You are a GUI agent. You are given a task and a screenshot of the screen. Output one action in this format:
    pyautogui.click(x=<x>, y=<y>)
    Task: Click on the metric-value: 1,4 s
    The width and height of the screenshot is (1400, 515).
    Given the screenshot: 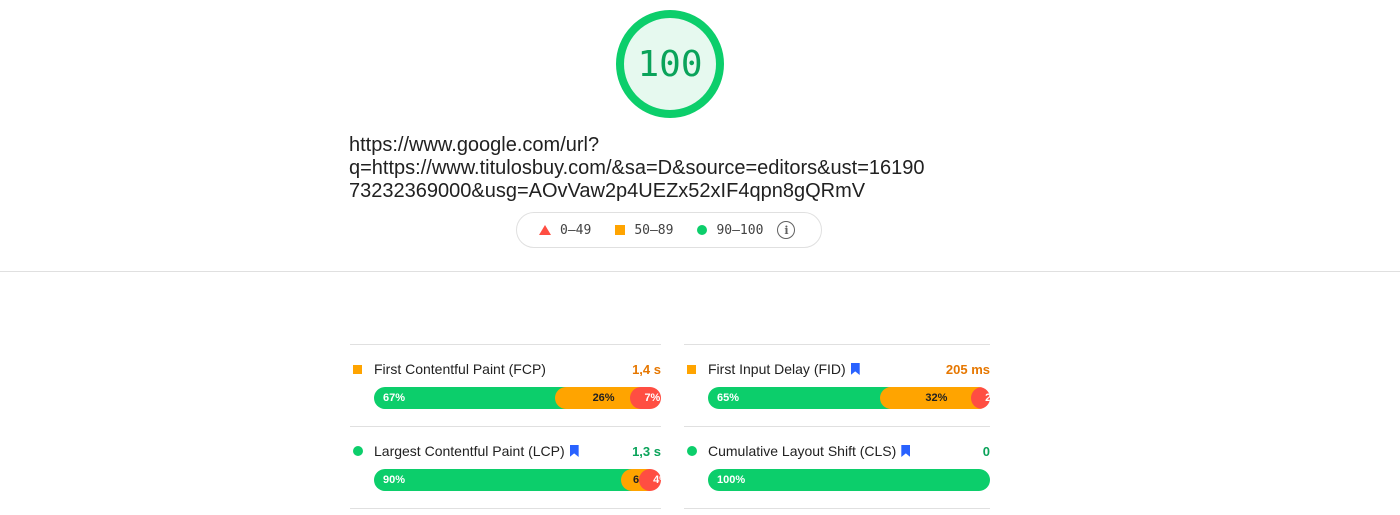 What is the action you would take?
    pyautogui.click(x=646, y=369)
    